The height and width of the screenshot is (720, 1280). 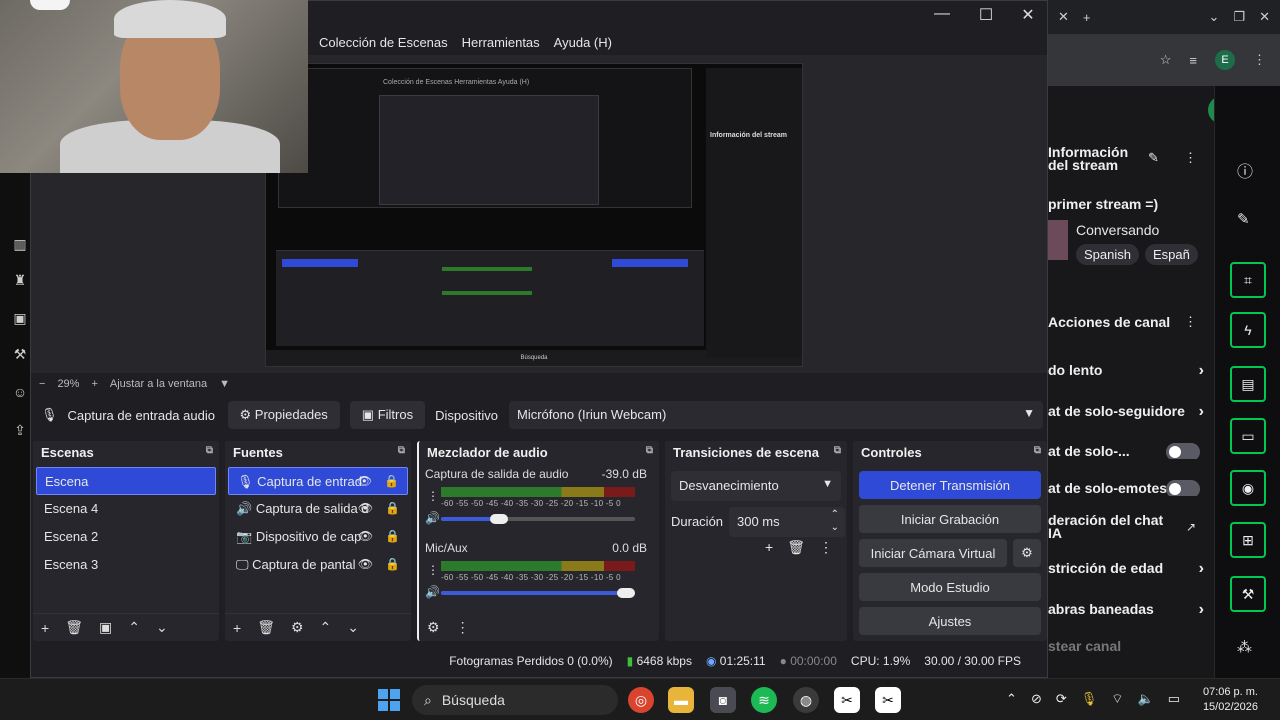 What do you see at coordinates (1248, 540) in the screenshot?
I see `stream-layout-icon: ⊞` at bounding box center [1248, 540].